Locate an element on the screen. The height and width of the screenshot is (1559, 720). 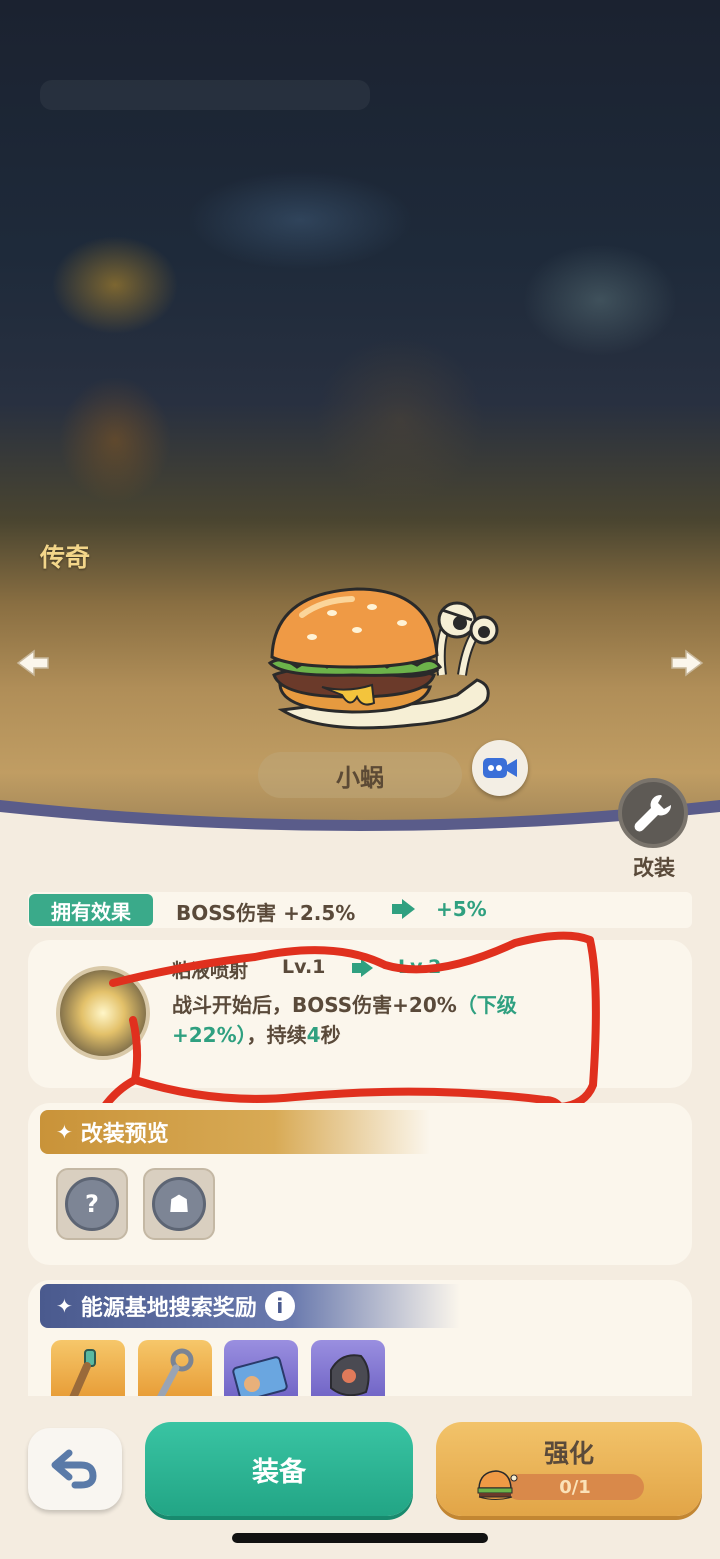
video-camera-icon is located at coordinates (500, 768).